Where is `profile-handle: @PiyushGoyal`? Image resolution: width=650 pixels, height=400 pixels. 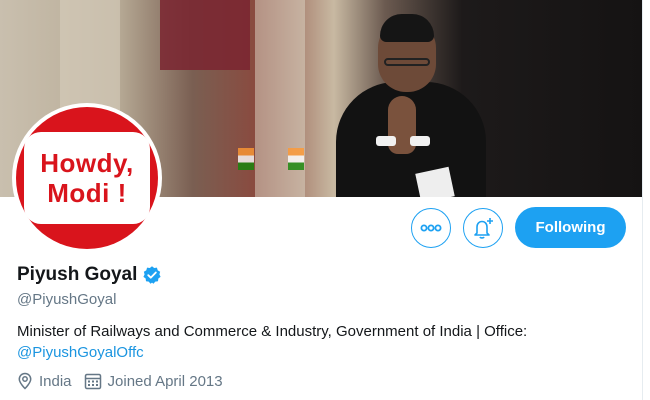
profile-handle: @PiyushGoyal is located at coordinates (67, 299).